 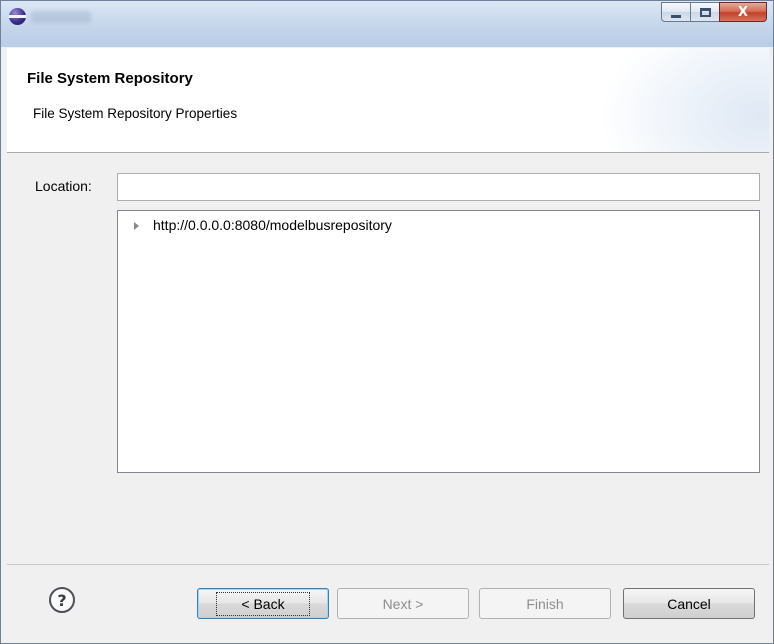 What do you see at coordinates (110, 78) in the screenshot?
I see `page-title: File System Repository` at bounding box center [110, 78].